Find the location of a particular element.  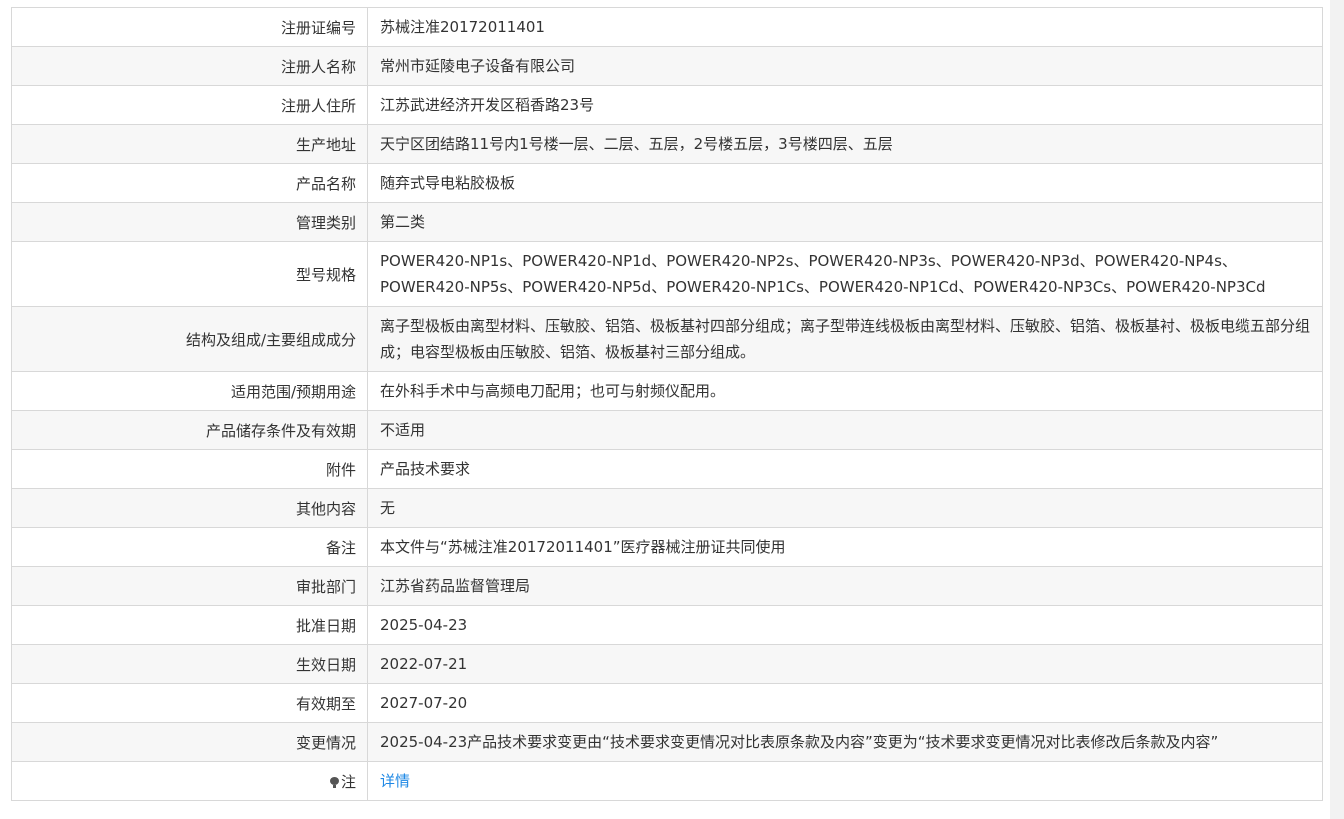

row-value: 天宁区团结路11号内1号楼一层、二层、五层，2号楼五层，3号楼四层、五层 is located at coordinates (845, 144).